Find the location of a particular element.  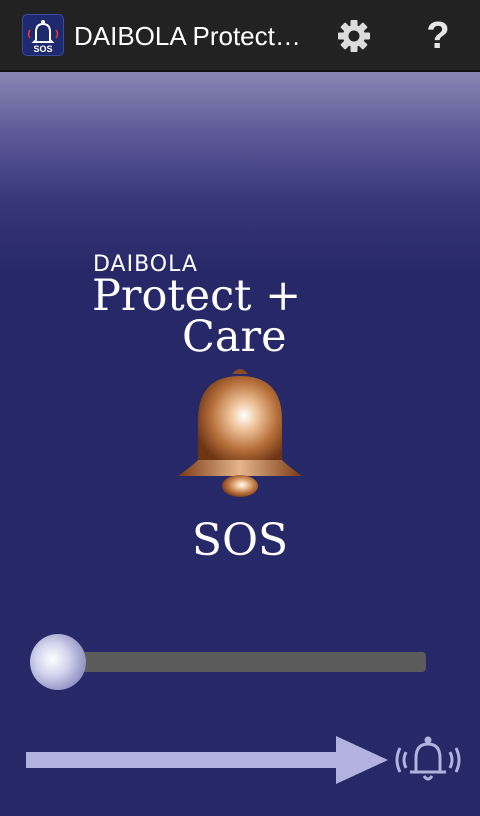

app-bar: SOS DAIBOLA Protect + Care ? is located at coordinates (240, 36).